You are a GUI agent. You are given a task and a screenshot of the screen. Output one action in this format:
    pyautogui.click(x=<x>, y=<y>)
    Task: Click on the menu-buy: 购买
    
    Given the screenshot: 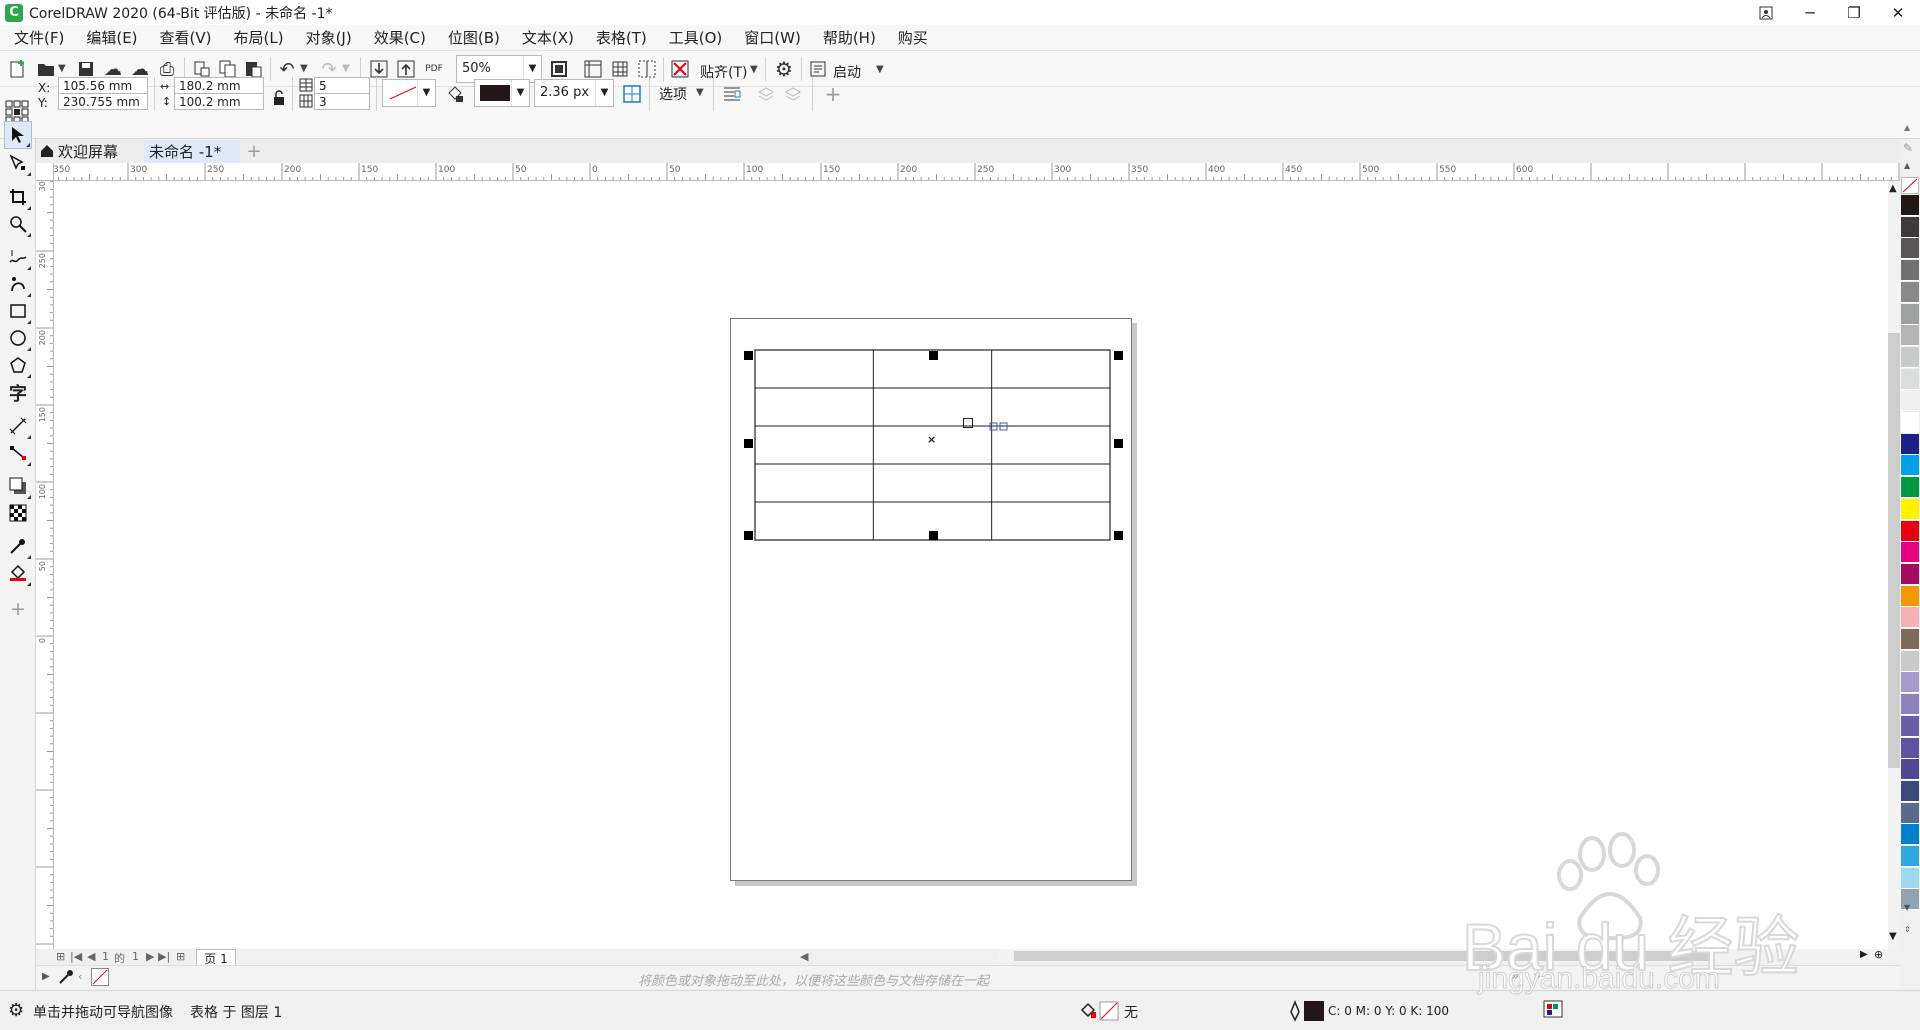 What is the action you would take?
    pyautogui.click(x=913, y=37)
    